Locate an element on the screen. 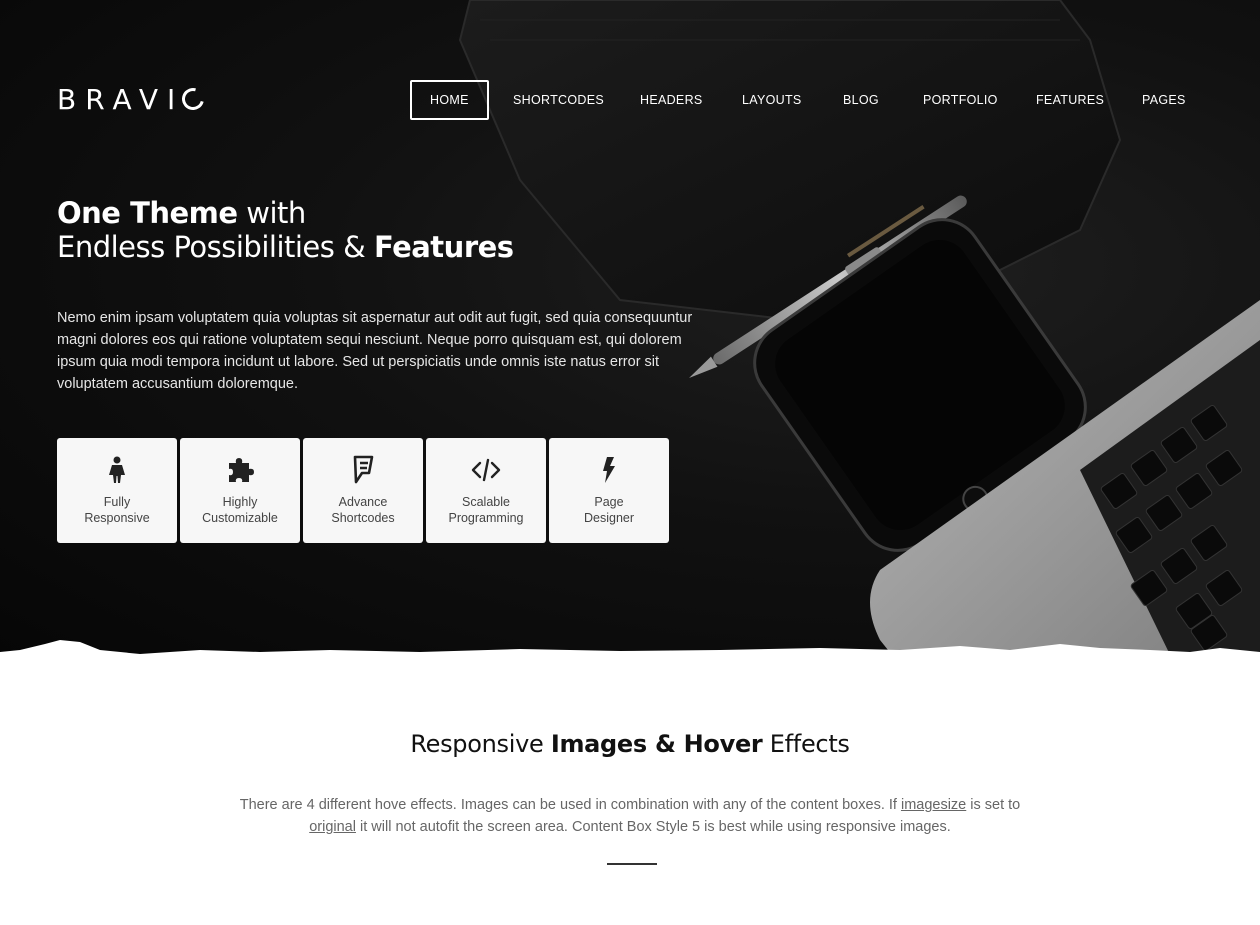  puzzle-icon is located at coordinates (241, 470).